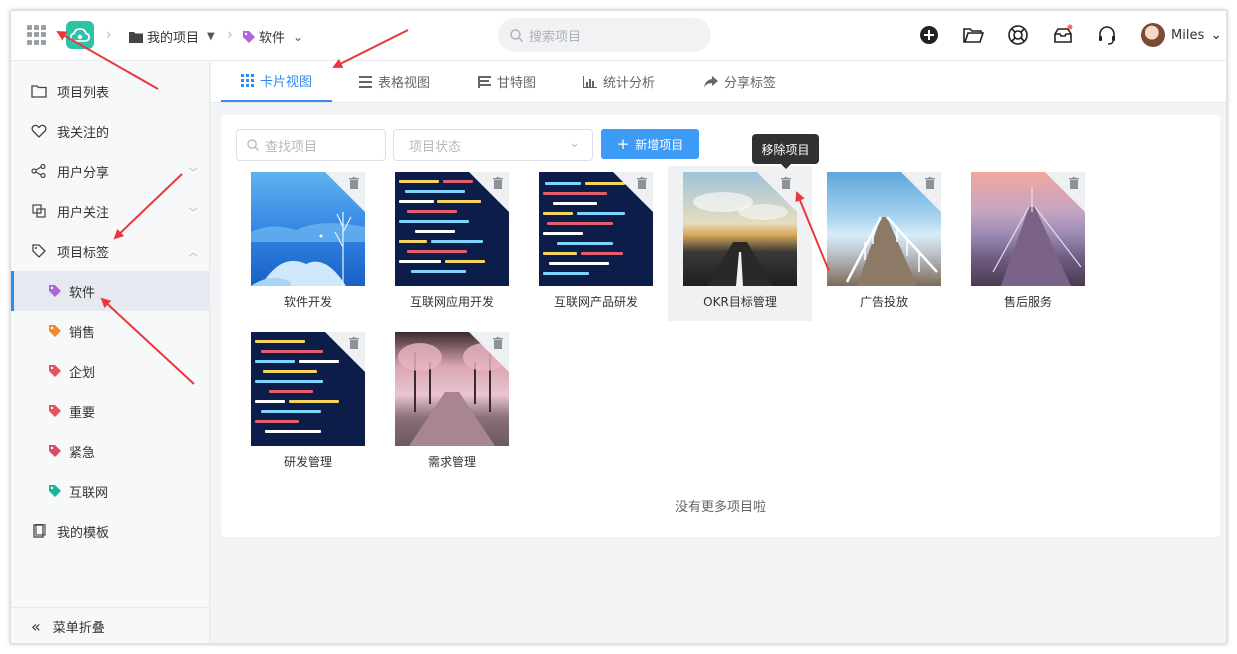 The height and width of the screenshot is (654, 1237). What do you see at coordinates (37, 35) in the screenshot?
I see `app-grid-icon` at bounding box center [37, 35].